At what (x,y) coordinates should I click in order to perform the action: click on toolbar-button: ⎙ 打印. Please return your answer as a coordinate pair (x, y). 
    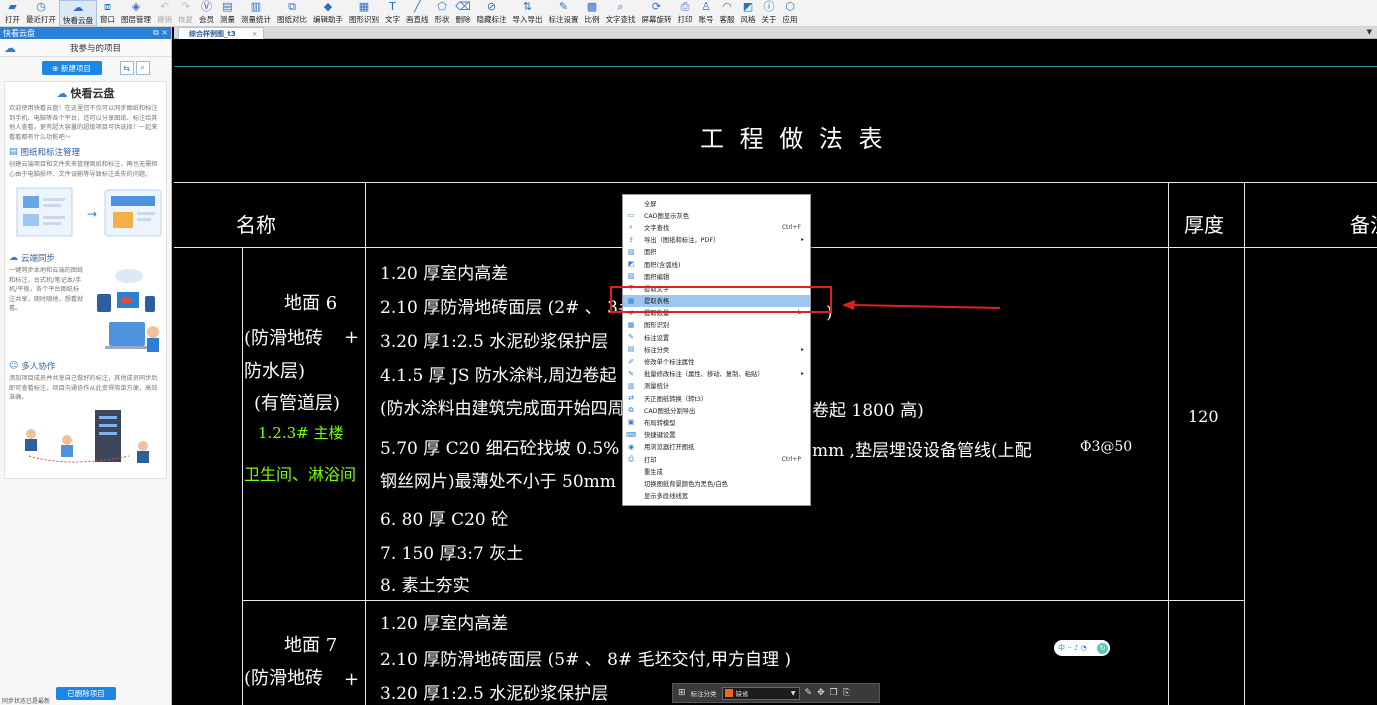
    Looking at the image, I should click on (685, 13).